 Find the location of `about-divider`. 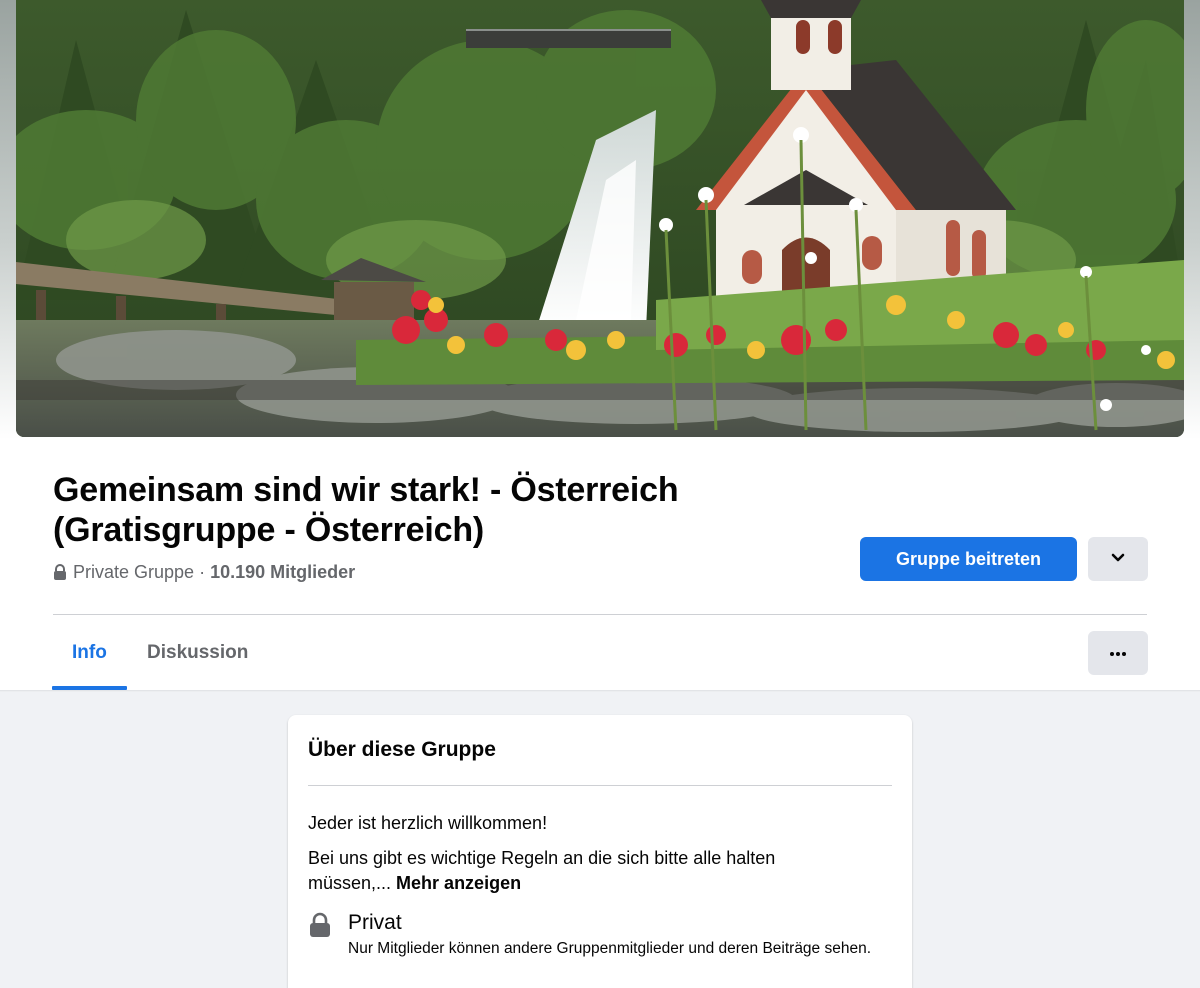

about-divider is located at coordinates (600, 785).